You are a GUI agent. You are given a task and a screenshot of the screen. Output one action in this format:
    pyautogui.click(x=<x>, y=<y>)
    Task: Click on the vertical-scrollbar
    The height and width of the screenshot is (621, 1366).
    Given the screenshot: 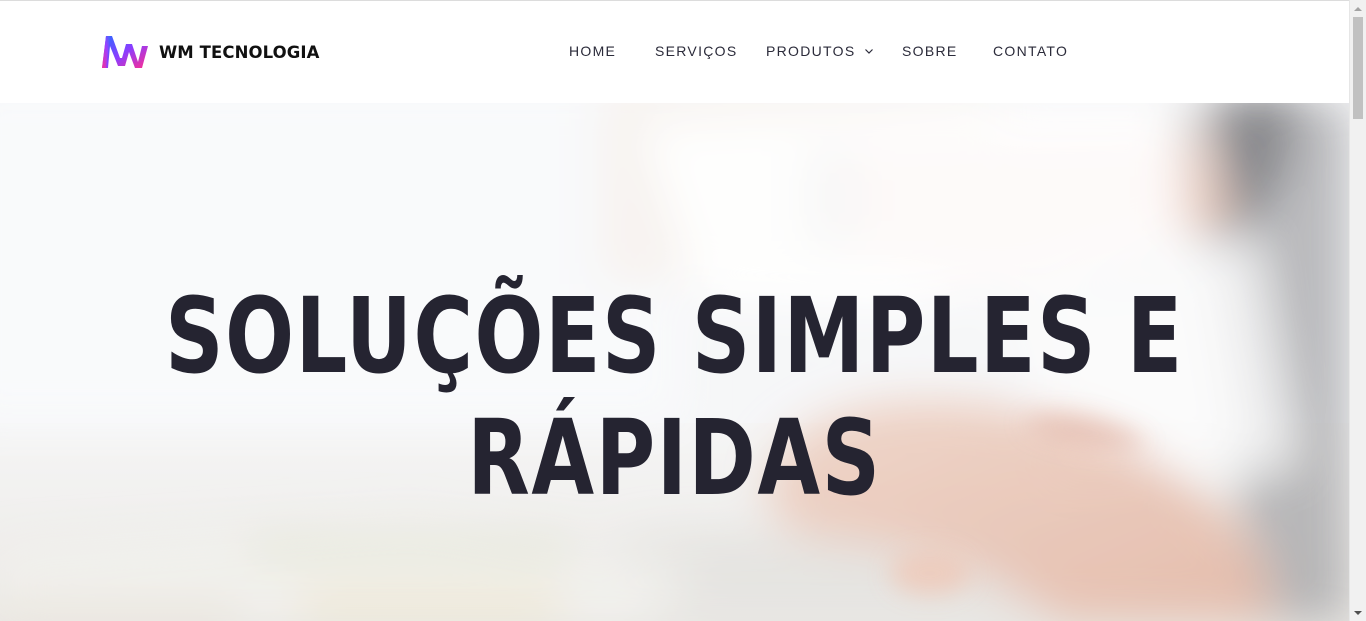 What is the action you would take?
    pyautogui.click(x=1357, y=310)
    